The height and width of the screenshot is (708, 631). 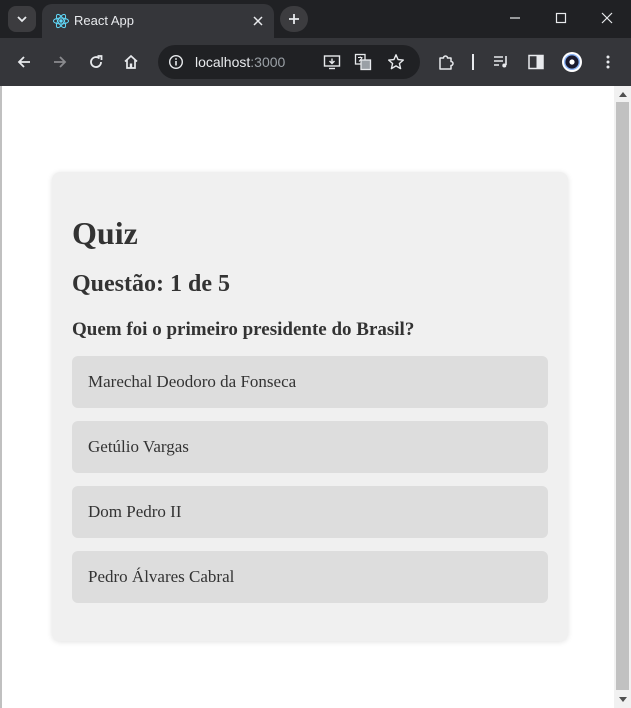 I want to click on puzzle-icon, so click(x=446, y=62).